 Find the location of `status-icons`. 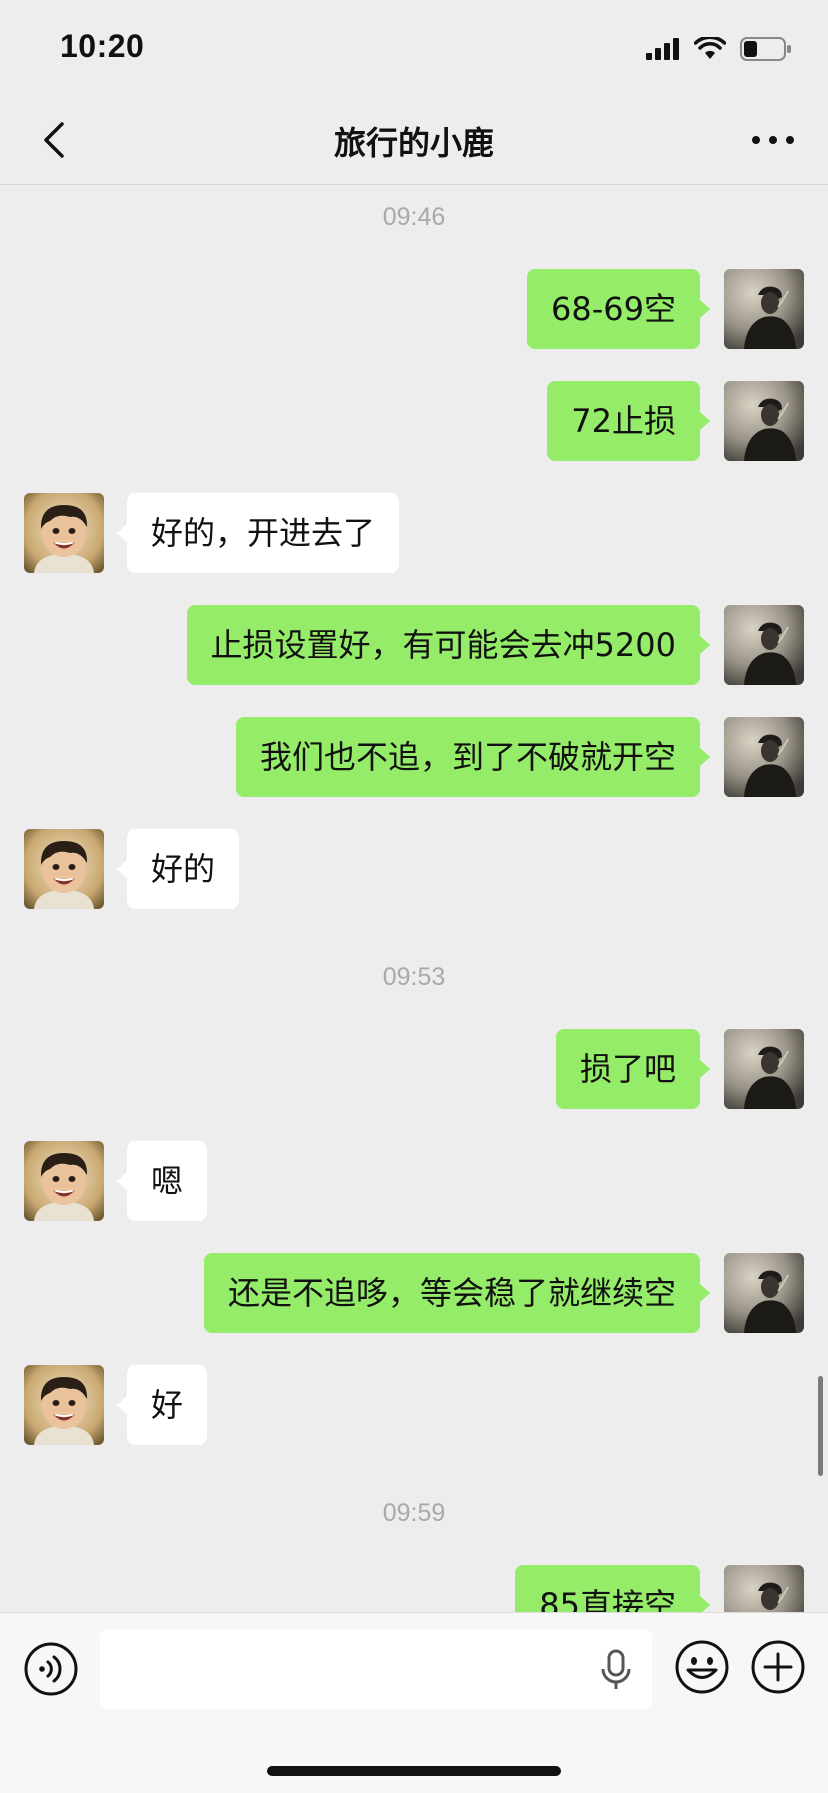

status-icons is located at coordinates (719, 49).